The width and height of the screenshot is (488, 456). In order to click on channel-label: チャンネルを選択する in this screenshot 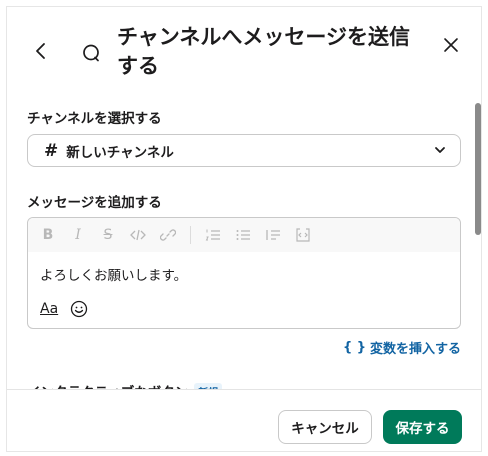, I will do `click(94, 119)`.